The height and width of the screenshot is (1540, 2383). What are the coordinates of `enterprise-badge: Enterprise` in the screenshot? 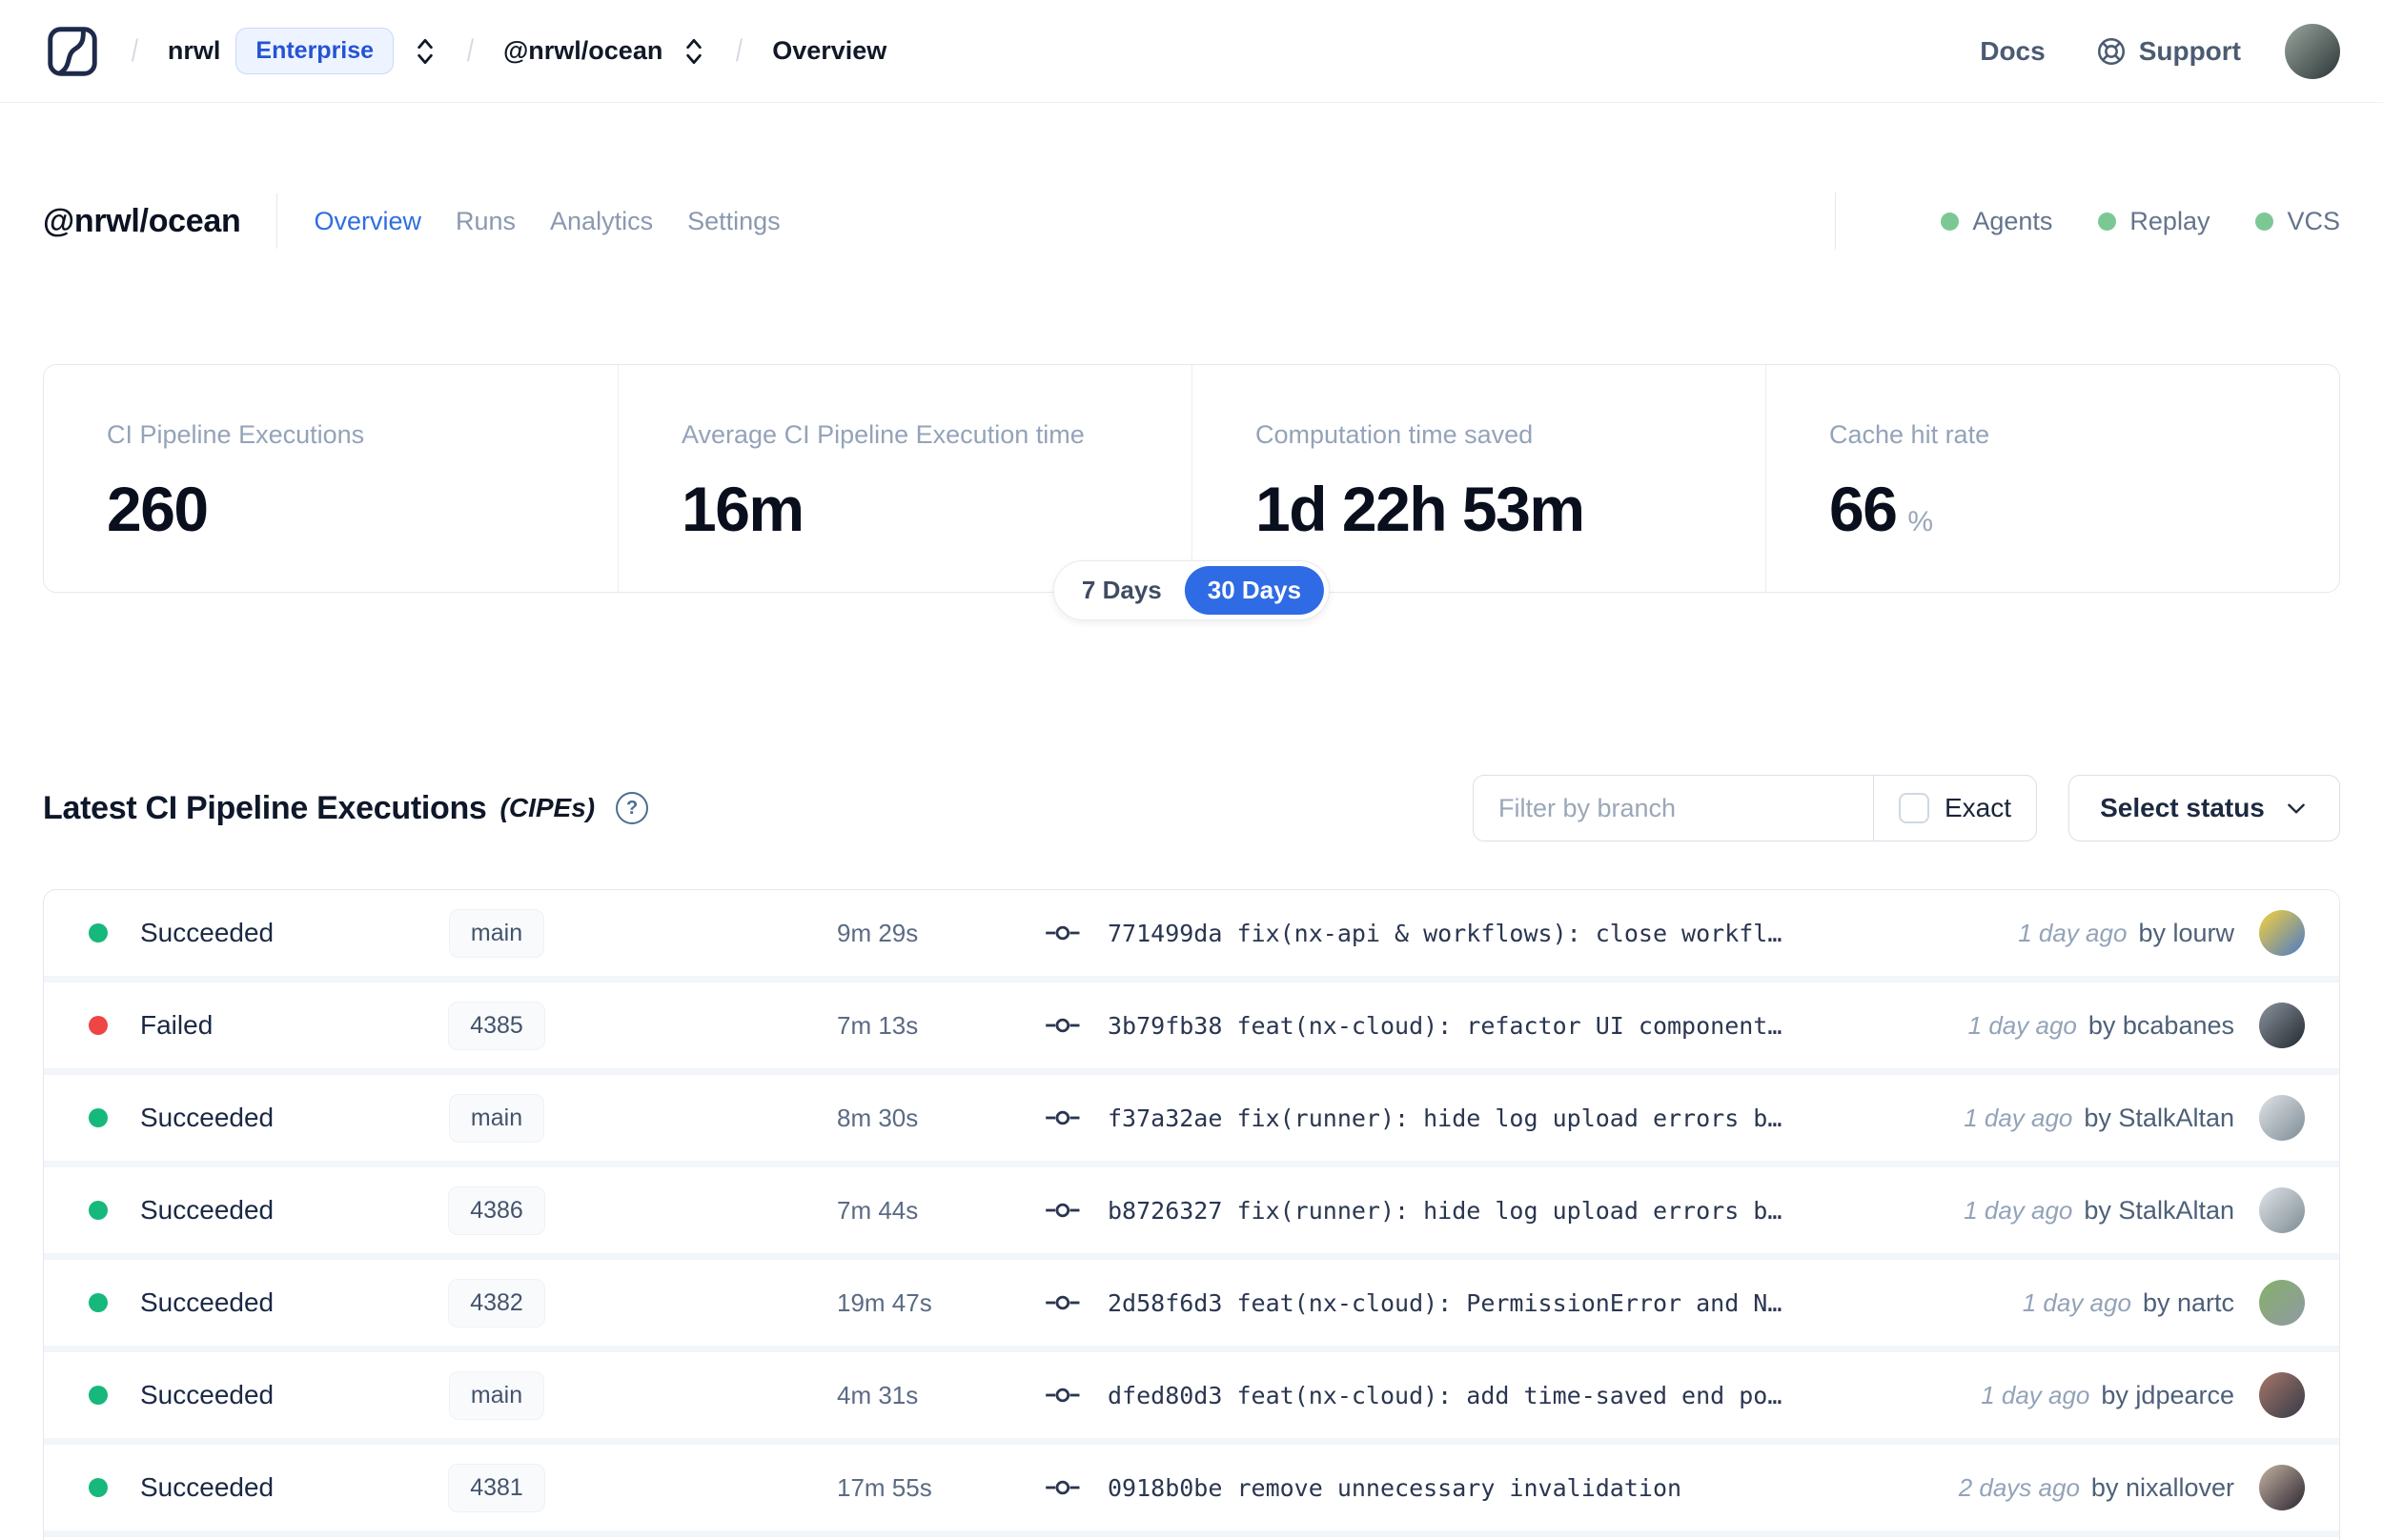 It's located at (315, 51).